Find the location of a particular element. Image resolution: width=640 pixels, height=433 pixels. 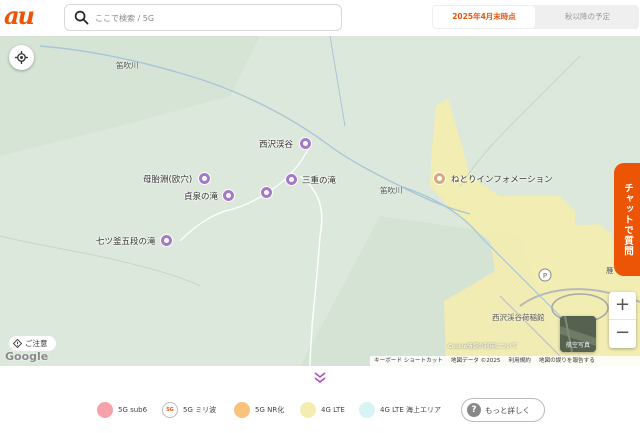

legend-label: 5G sub6 is located at coordinates (133, 410).